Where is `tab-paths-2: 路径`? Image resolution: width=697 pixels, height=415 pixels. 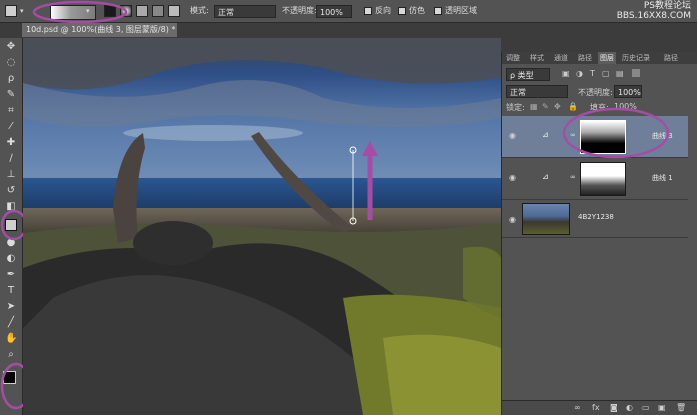
tab-paths-2: 路径 is located at coordinates (671, 58).